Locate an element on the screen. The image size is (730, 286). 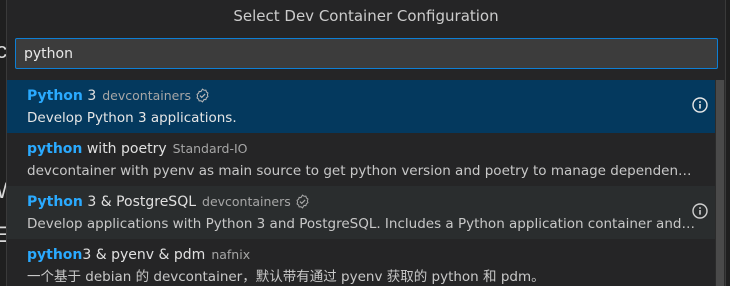
item-publisher: nafnix is located at coordinates (231, 254).